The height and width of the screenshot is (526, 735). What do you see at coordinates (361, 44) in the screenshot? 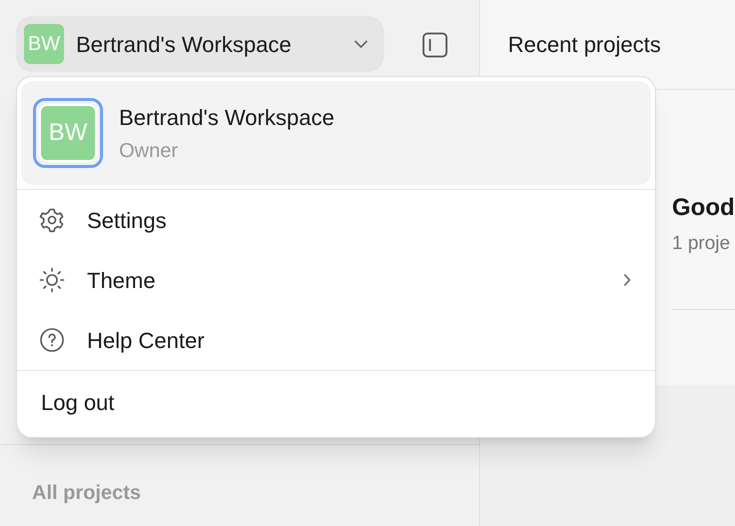
I see `chevron-down-icon` at bounding box center [361, 44].